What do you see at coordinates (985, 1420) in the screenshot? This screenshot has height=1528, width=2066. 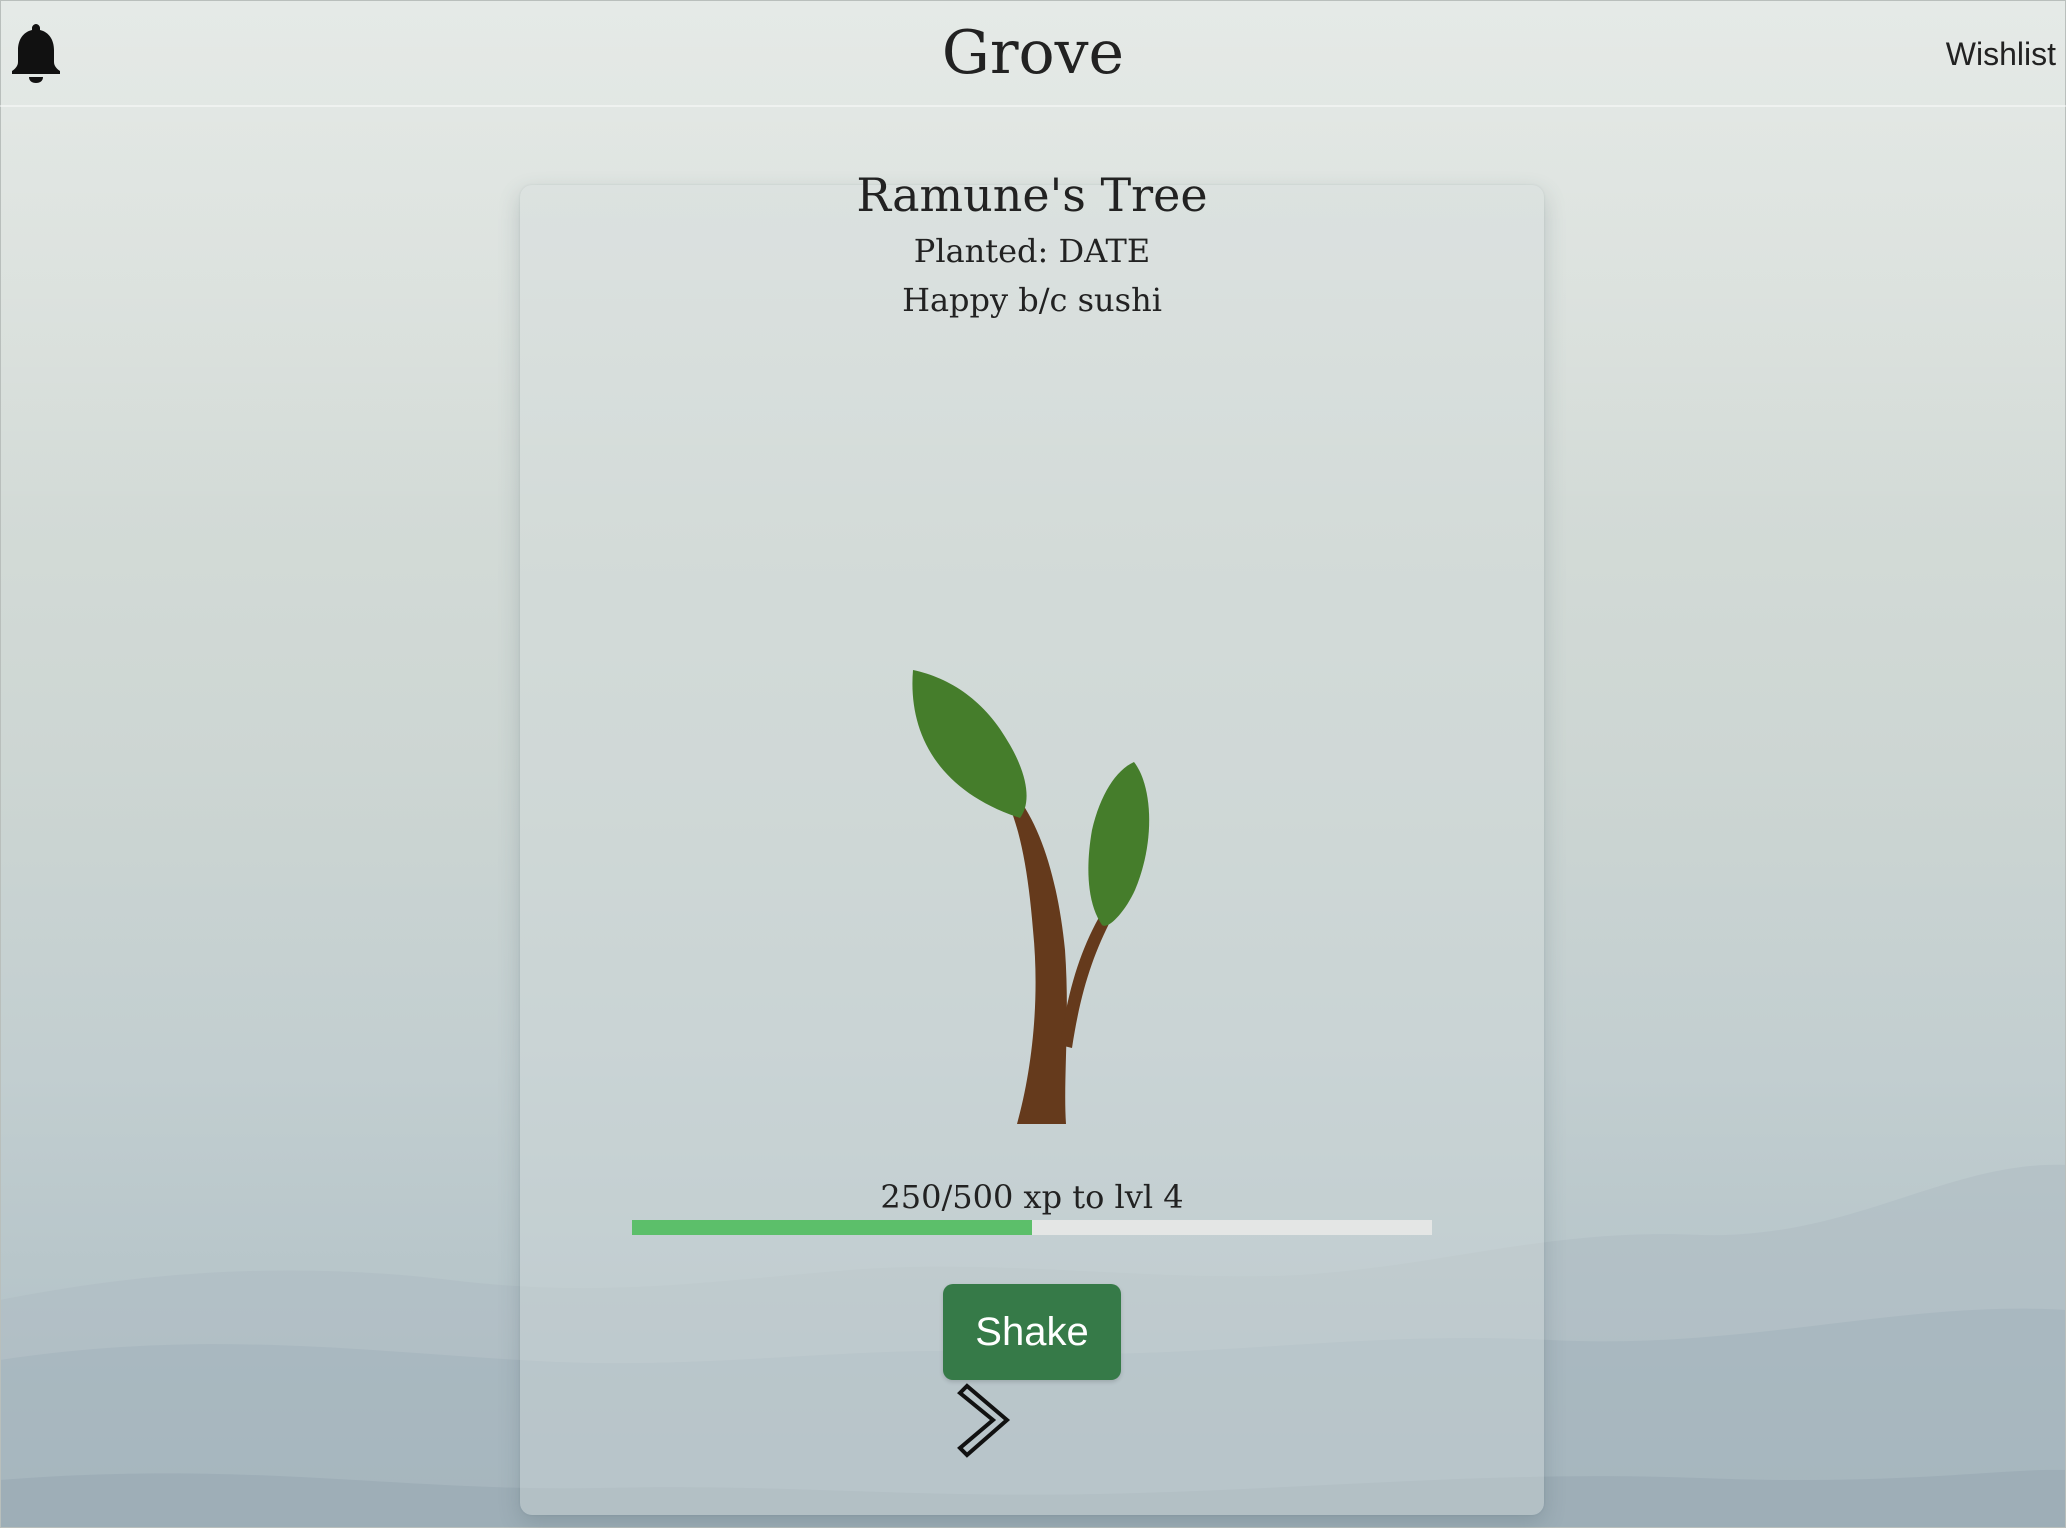 I see `chevron-right-icon` at bounding box center [985, 1420].